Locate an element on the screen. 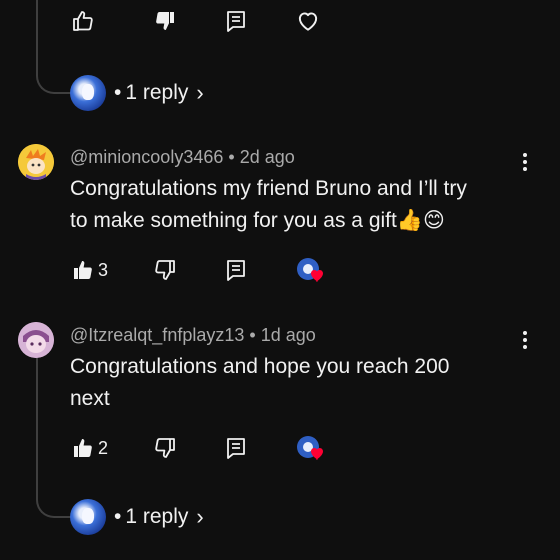 This screenshot has width=560, height=560. comment-time: 2d ago is located at coordinates (267, 157).